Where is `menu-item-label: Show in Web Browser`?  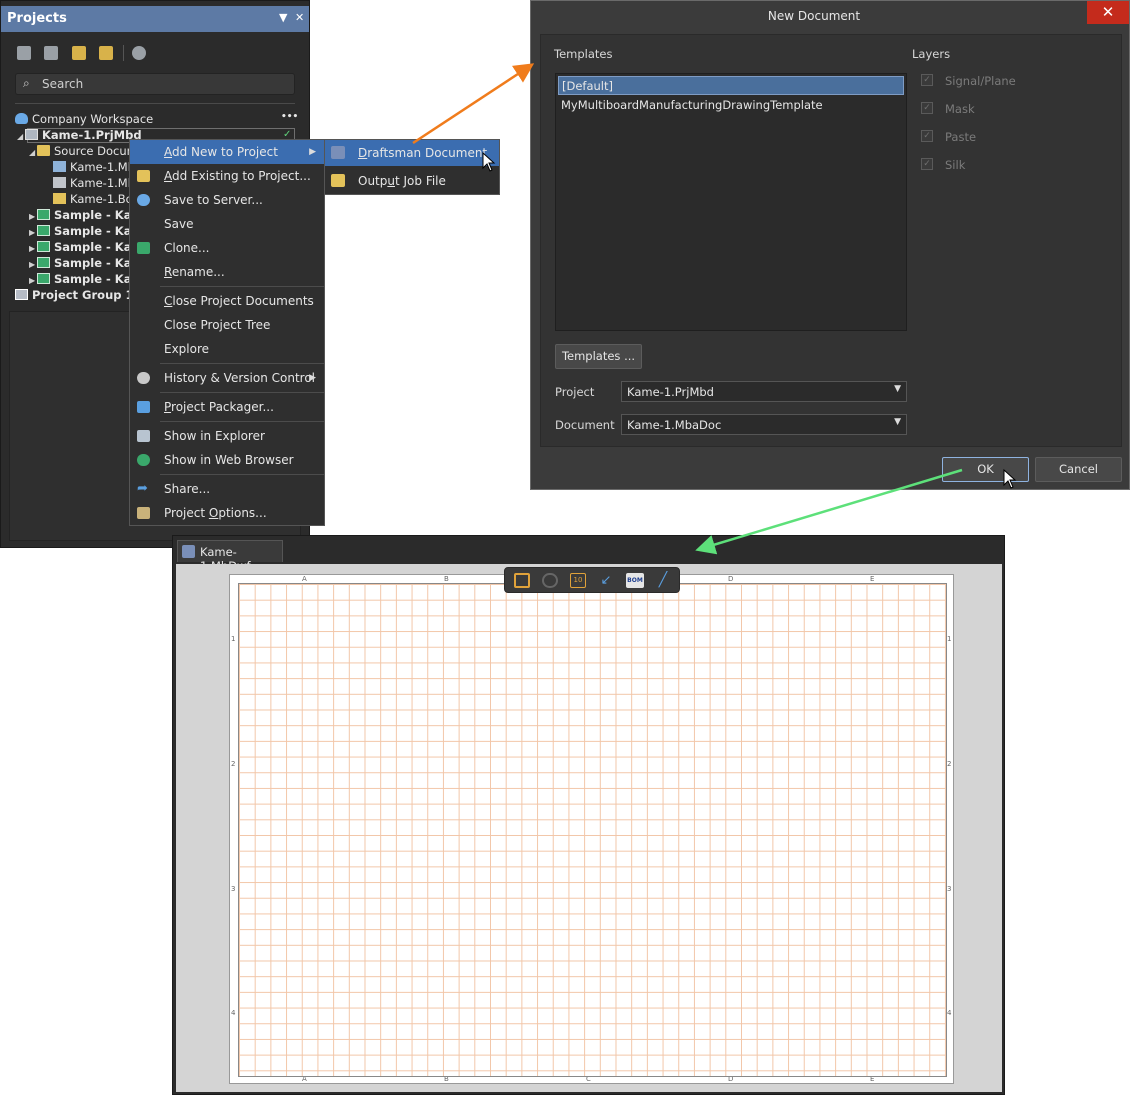 menu-item-label: Show in Web Browser is located at coordinates (229, 460).